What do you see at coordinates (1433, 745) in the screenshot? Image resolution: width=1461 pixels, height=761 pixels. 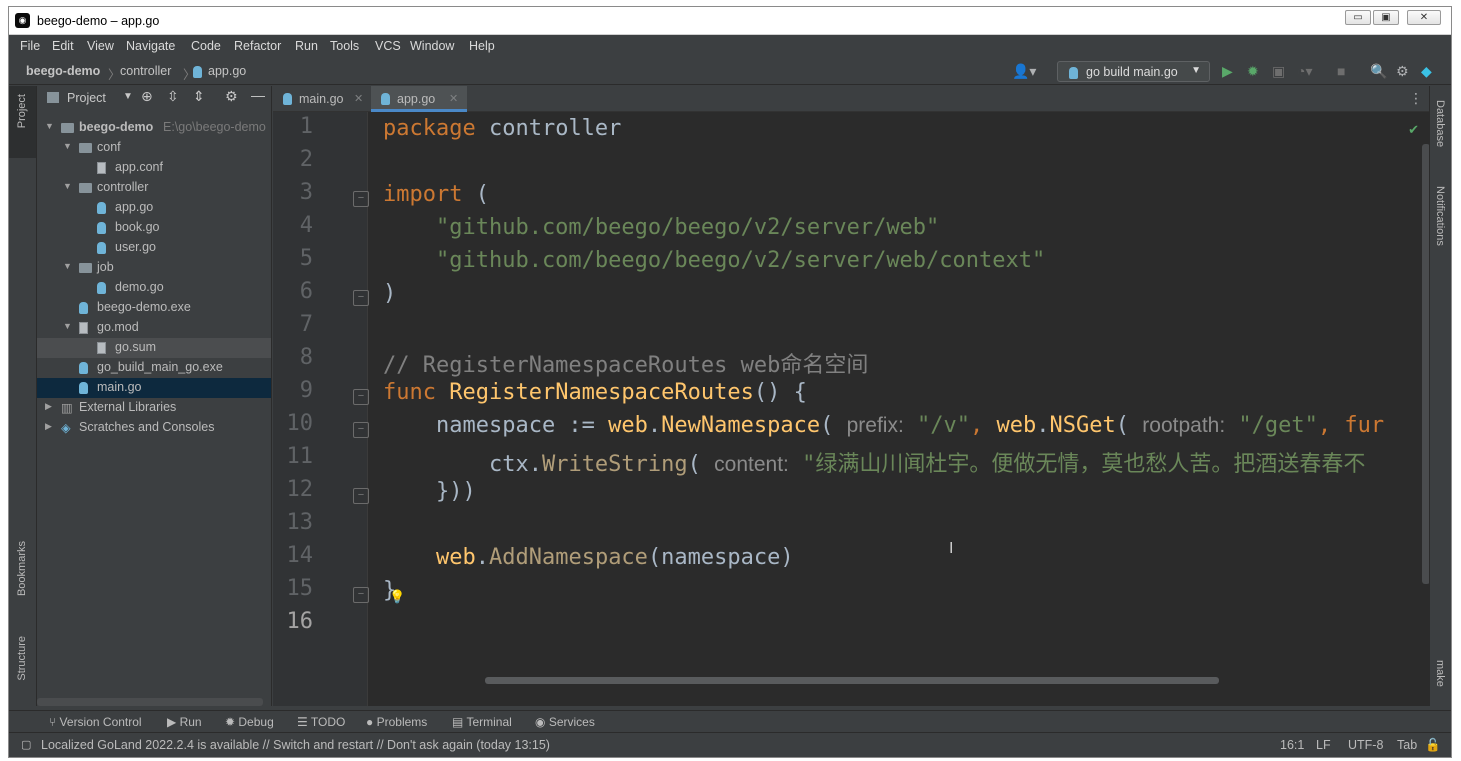 I see `lock-icon: 🔓` at bounding box center [1433, 745].